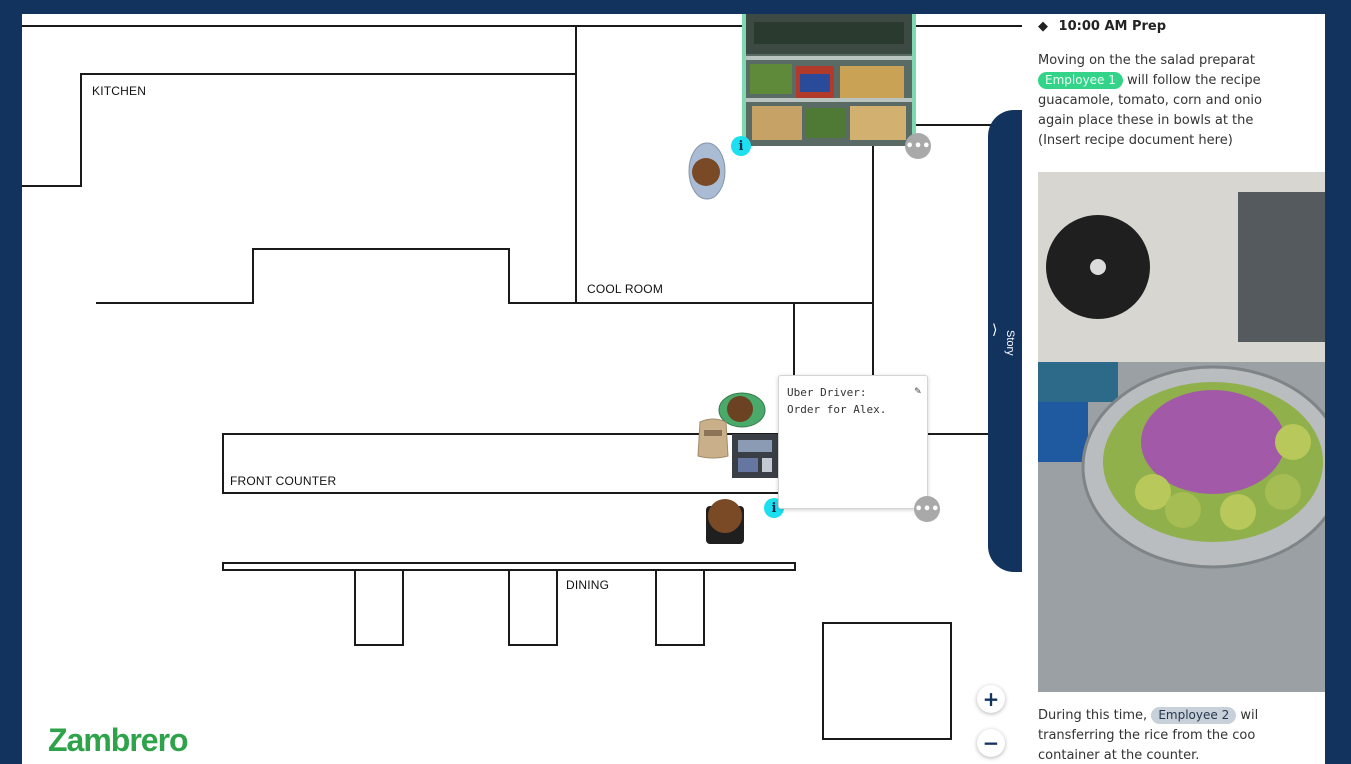 This screenshot has height=764, width=1351. What do you see at coordinates (625, 289) in the screenshot?
I see `room-label-cool-room: COOL ROOM` at bounding box center [625, 289].